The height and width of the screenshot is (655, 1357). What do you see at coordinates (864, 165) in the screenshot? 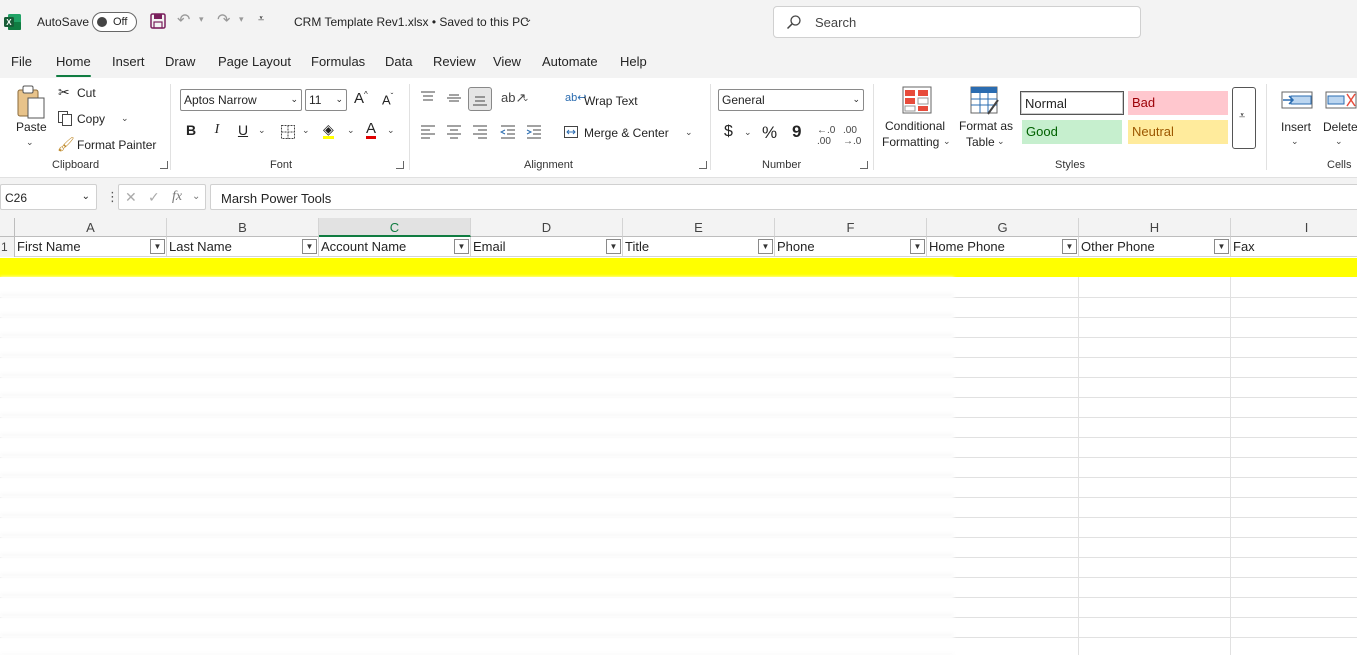
I see `number-launcher-icon` at bounding box center [864, 165].